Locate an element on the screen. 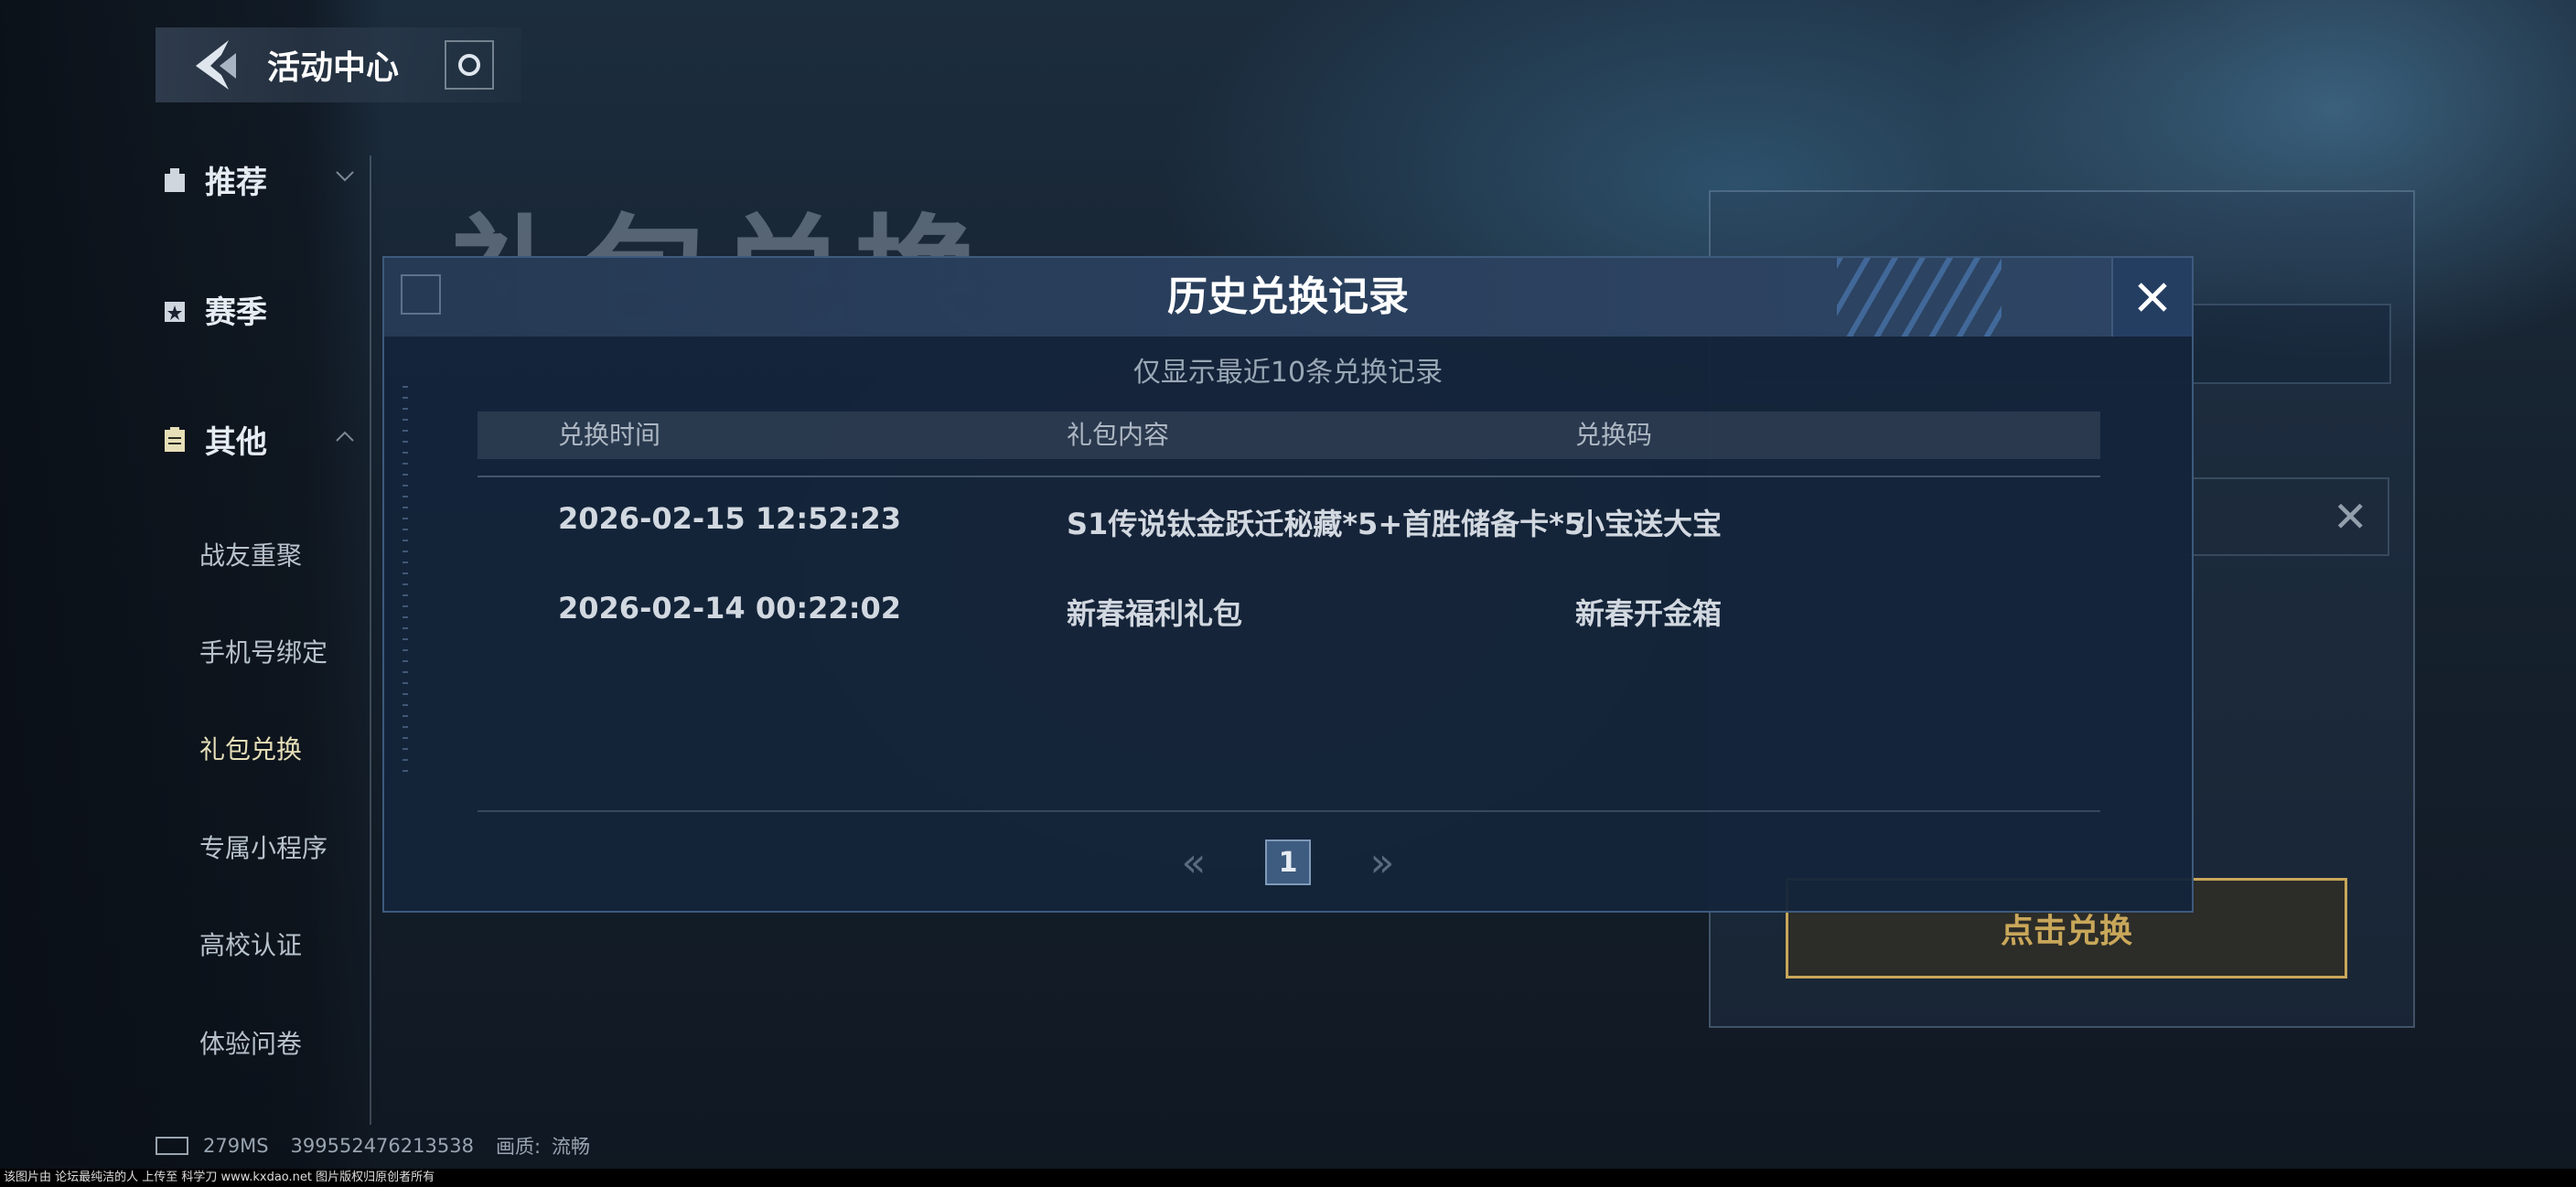  header-divider is located at coordinates (1289, 476).